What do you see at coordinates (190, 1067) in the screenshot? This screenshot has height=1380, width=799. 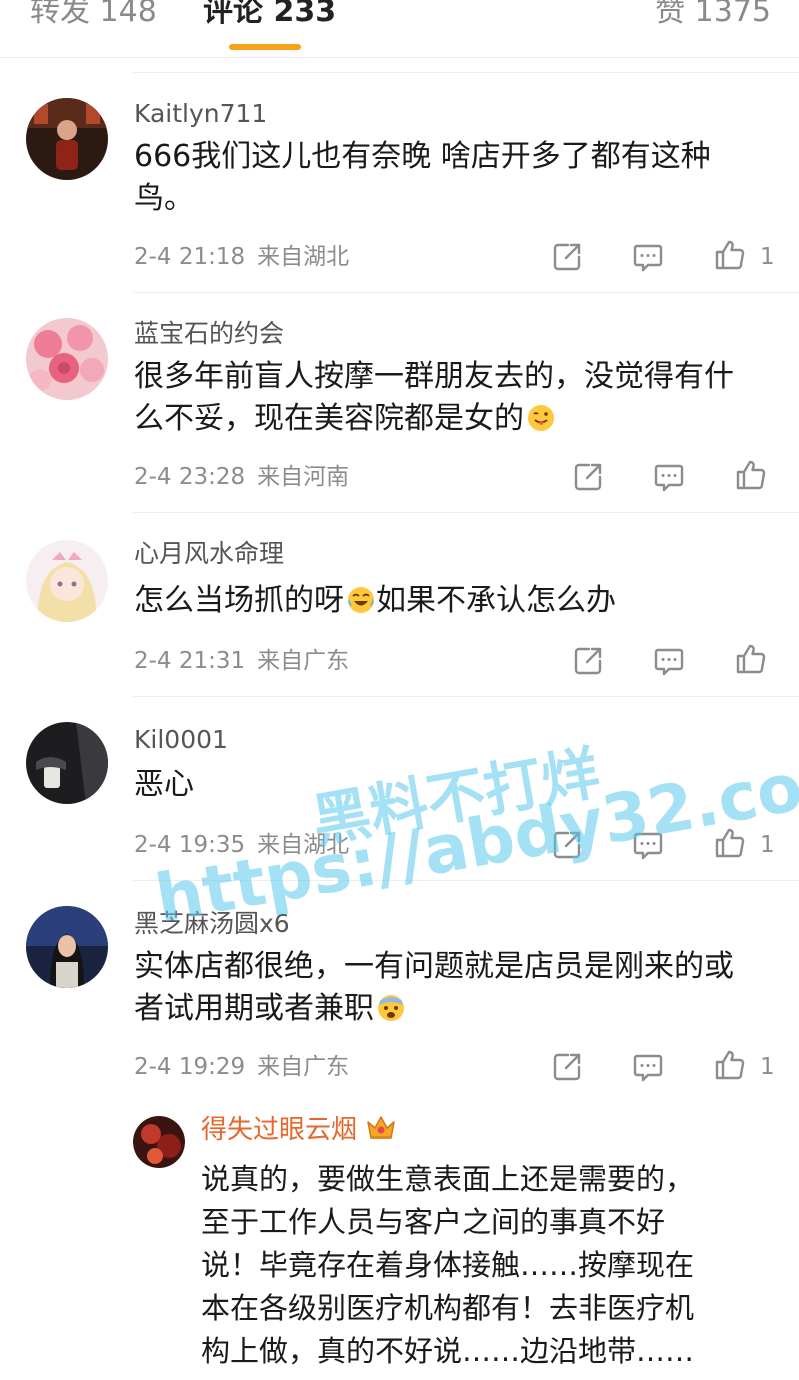 I see `comment-time: 2-4 19:29` at bounding box center [190, 1067].